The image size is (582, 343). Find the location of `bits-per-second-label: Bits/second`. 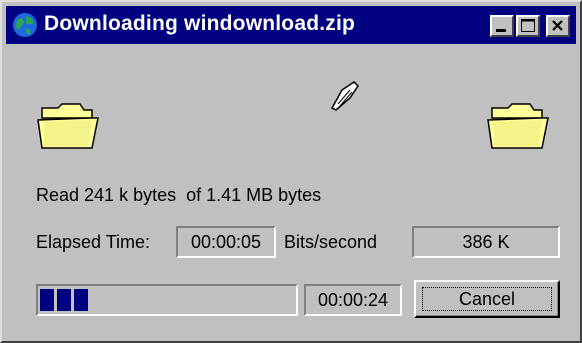

bits-per-second-label: Bits/second is located at coordinates (331, 242).